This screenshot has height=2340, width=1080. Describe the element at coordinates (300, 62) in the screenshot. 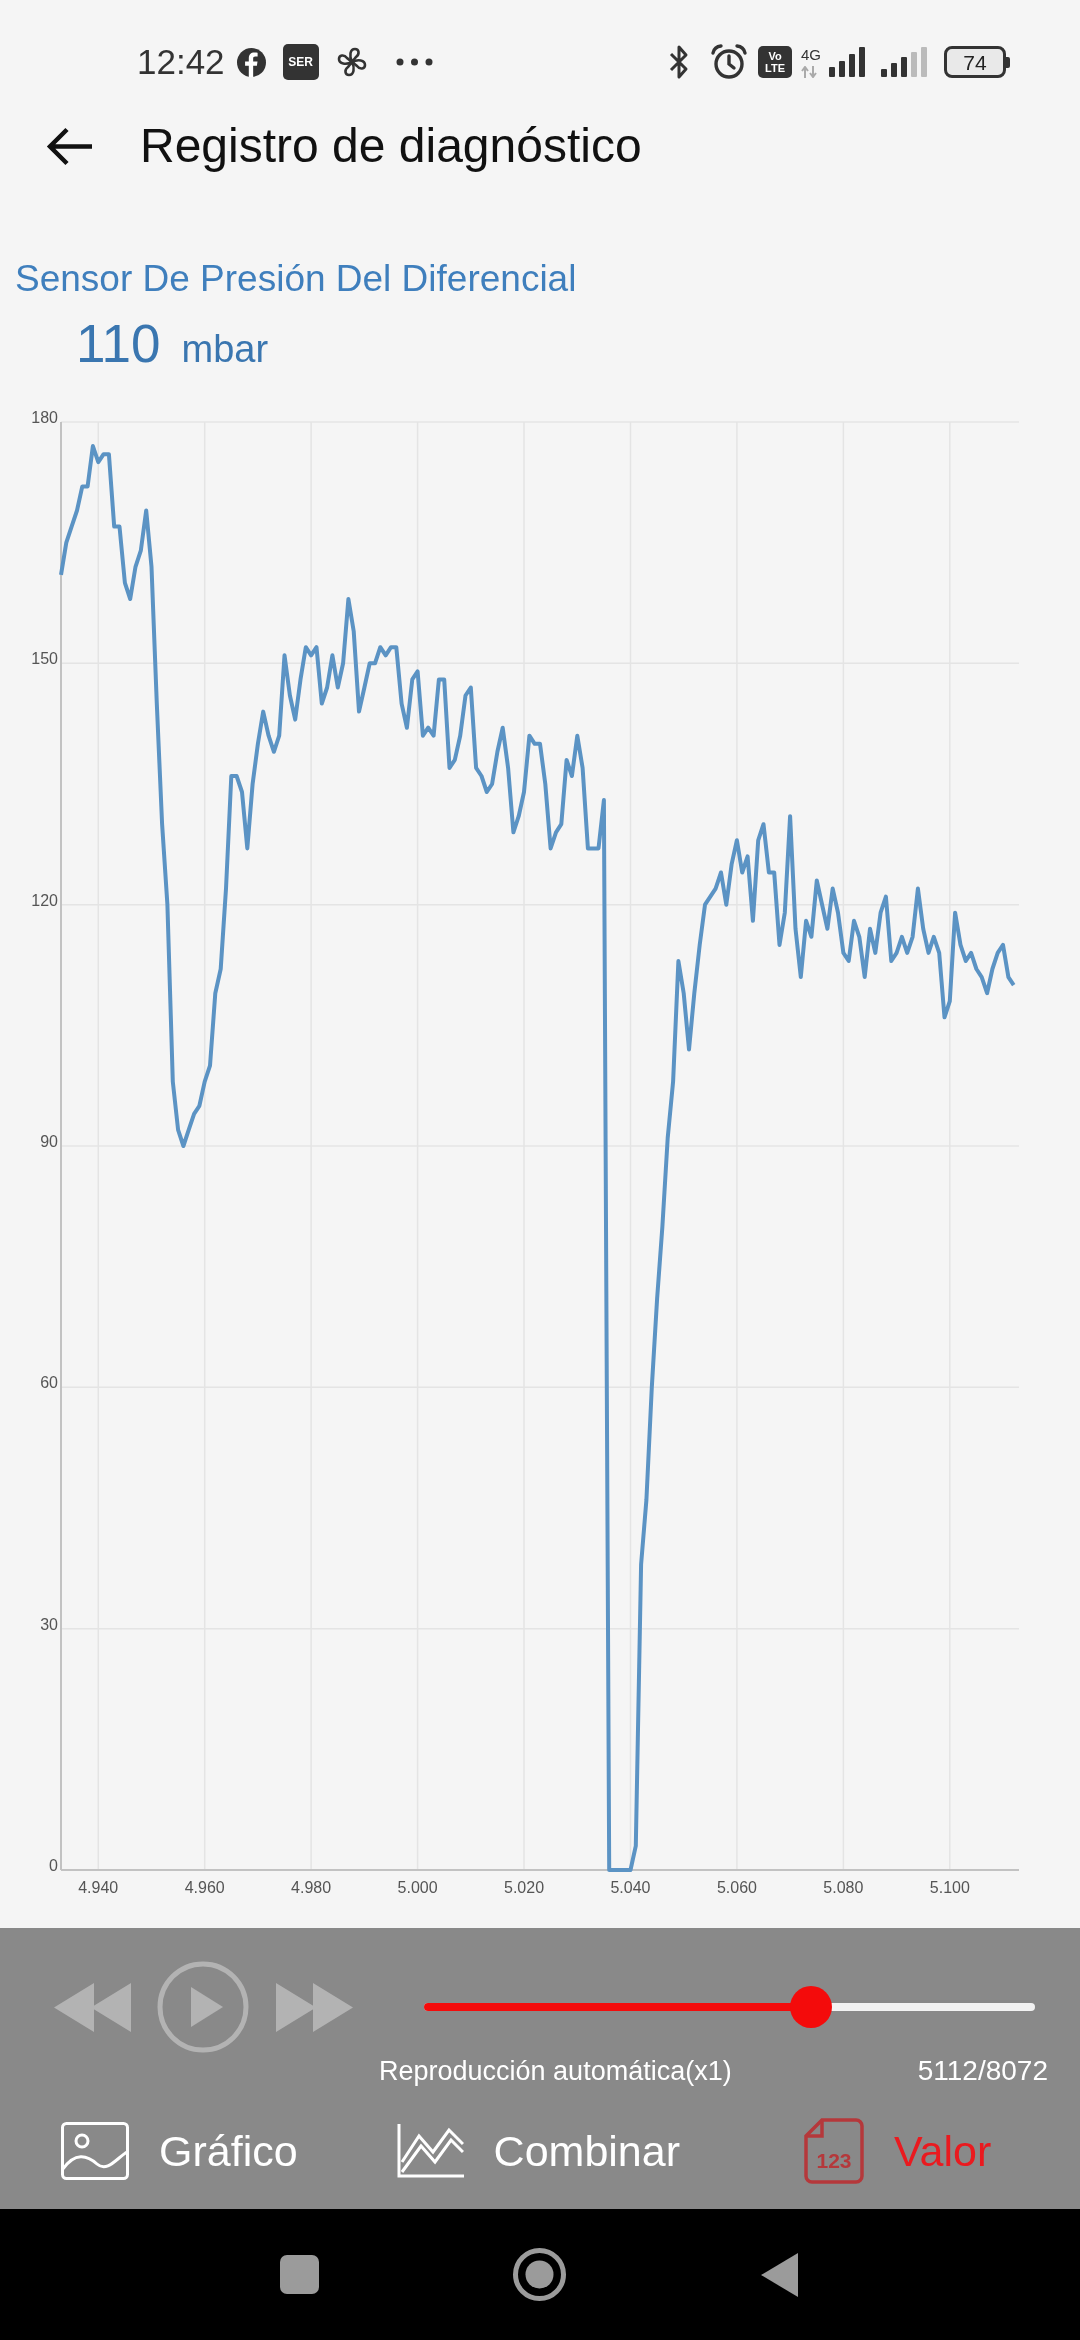

I see `app-notification-icon: SER` at that location.